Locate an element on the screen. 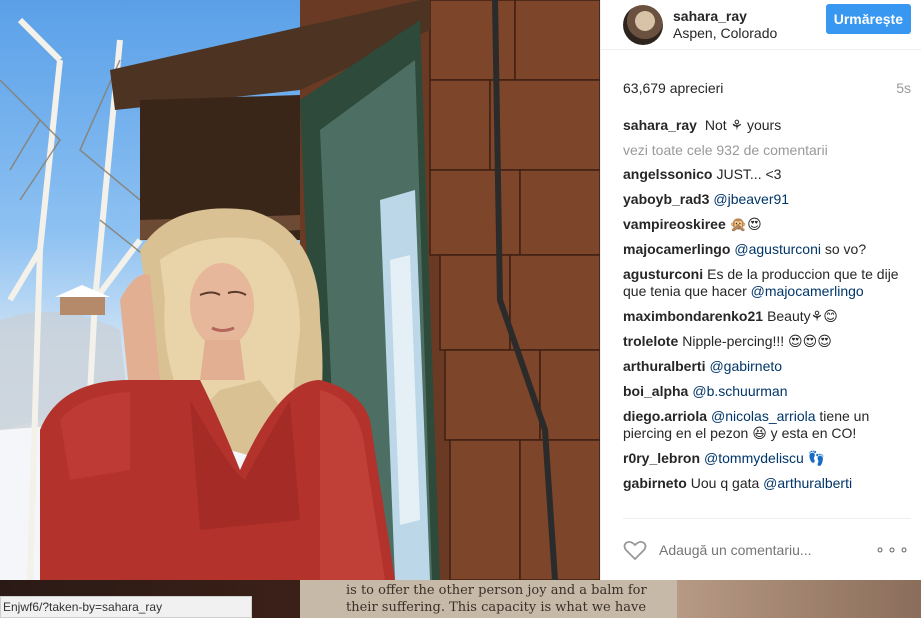 The image size is (921, 618). comment-mention: @agusturconi is located at coordinates (777, 249).